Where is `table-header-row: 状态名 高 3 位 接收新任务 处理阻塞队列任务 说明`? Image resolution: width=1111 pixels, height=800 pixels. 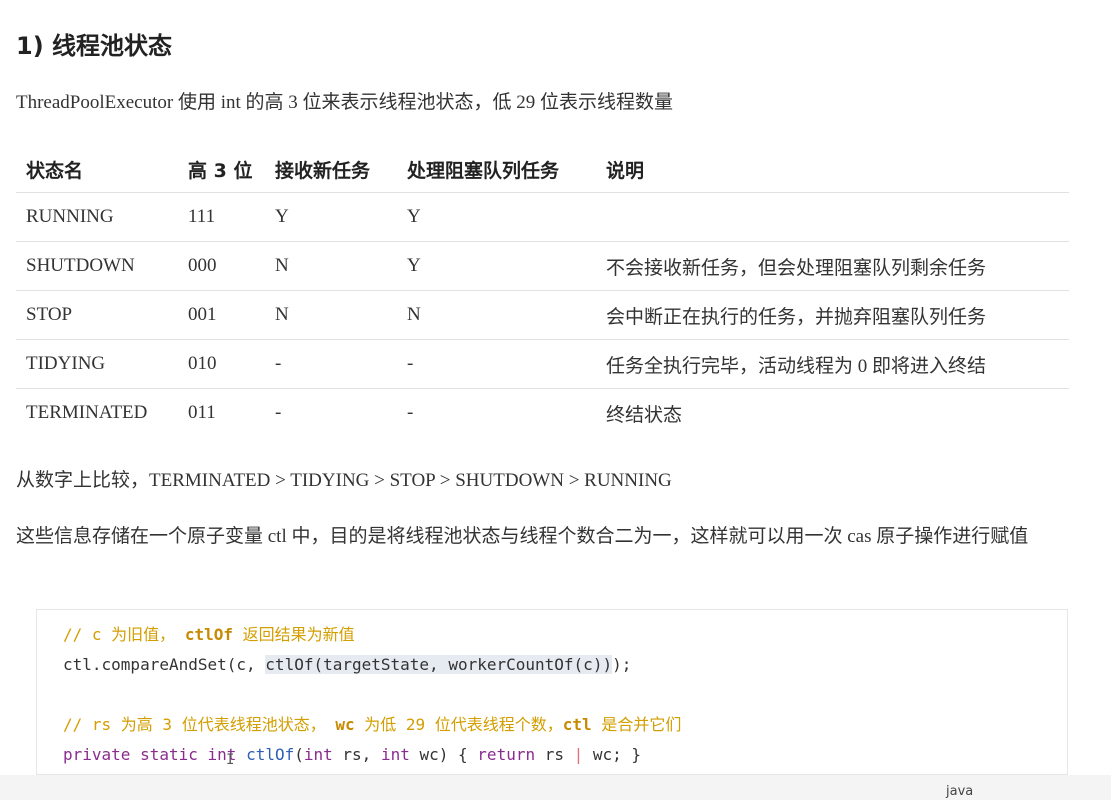 table-header-row: 状态名 高 3 位 接收新任务 处理阻塞队列任务 说明 is located at coordinates (542, 169).